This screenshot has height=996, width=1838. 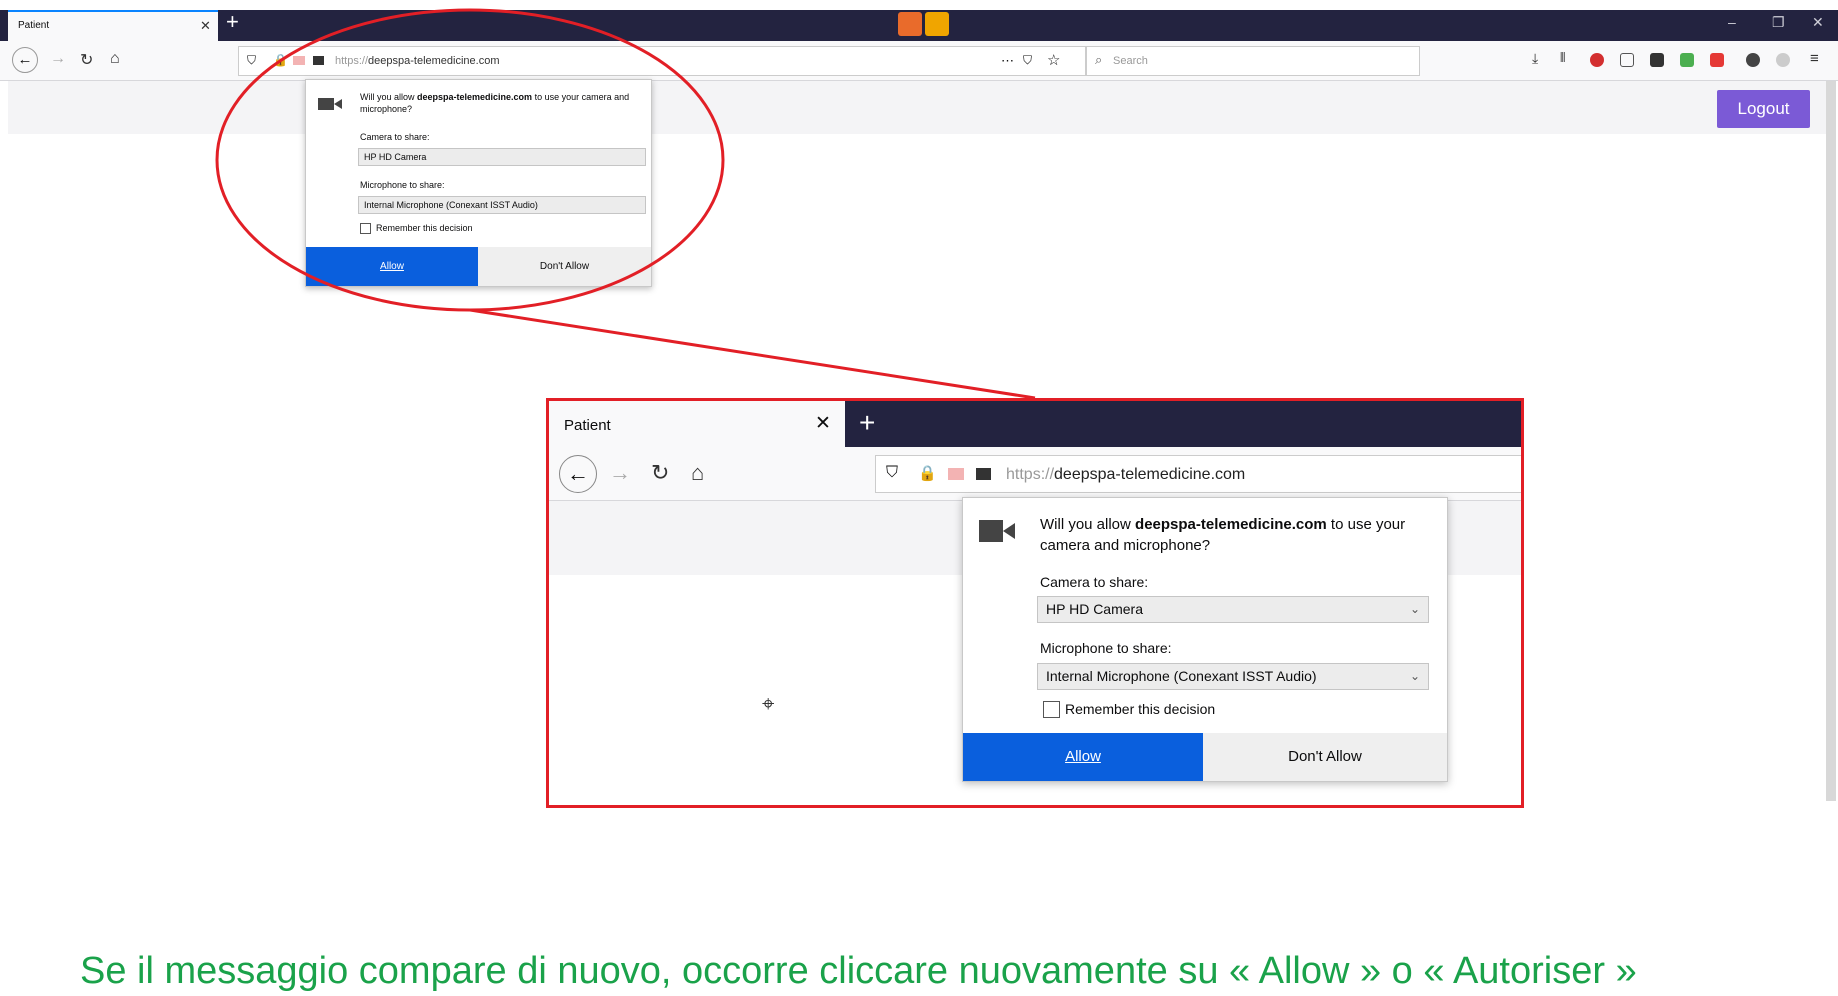 I want to click on highlight-ellipse, so click(x=470, y=160).